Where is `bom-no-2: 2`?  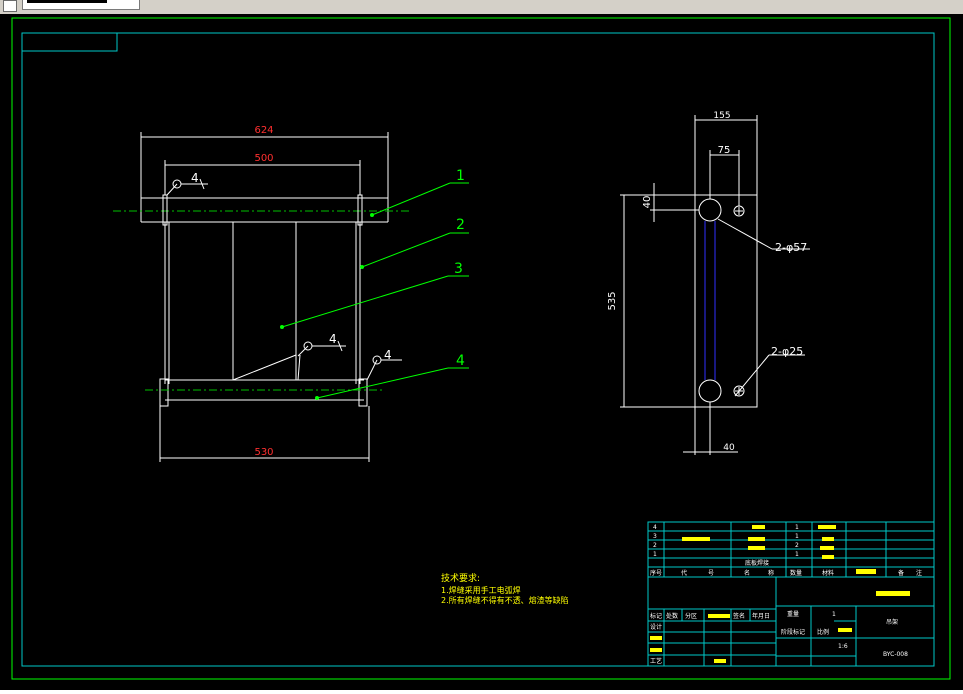 bom-no-2: 2 is located at coordinates (655, 545).